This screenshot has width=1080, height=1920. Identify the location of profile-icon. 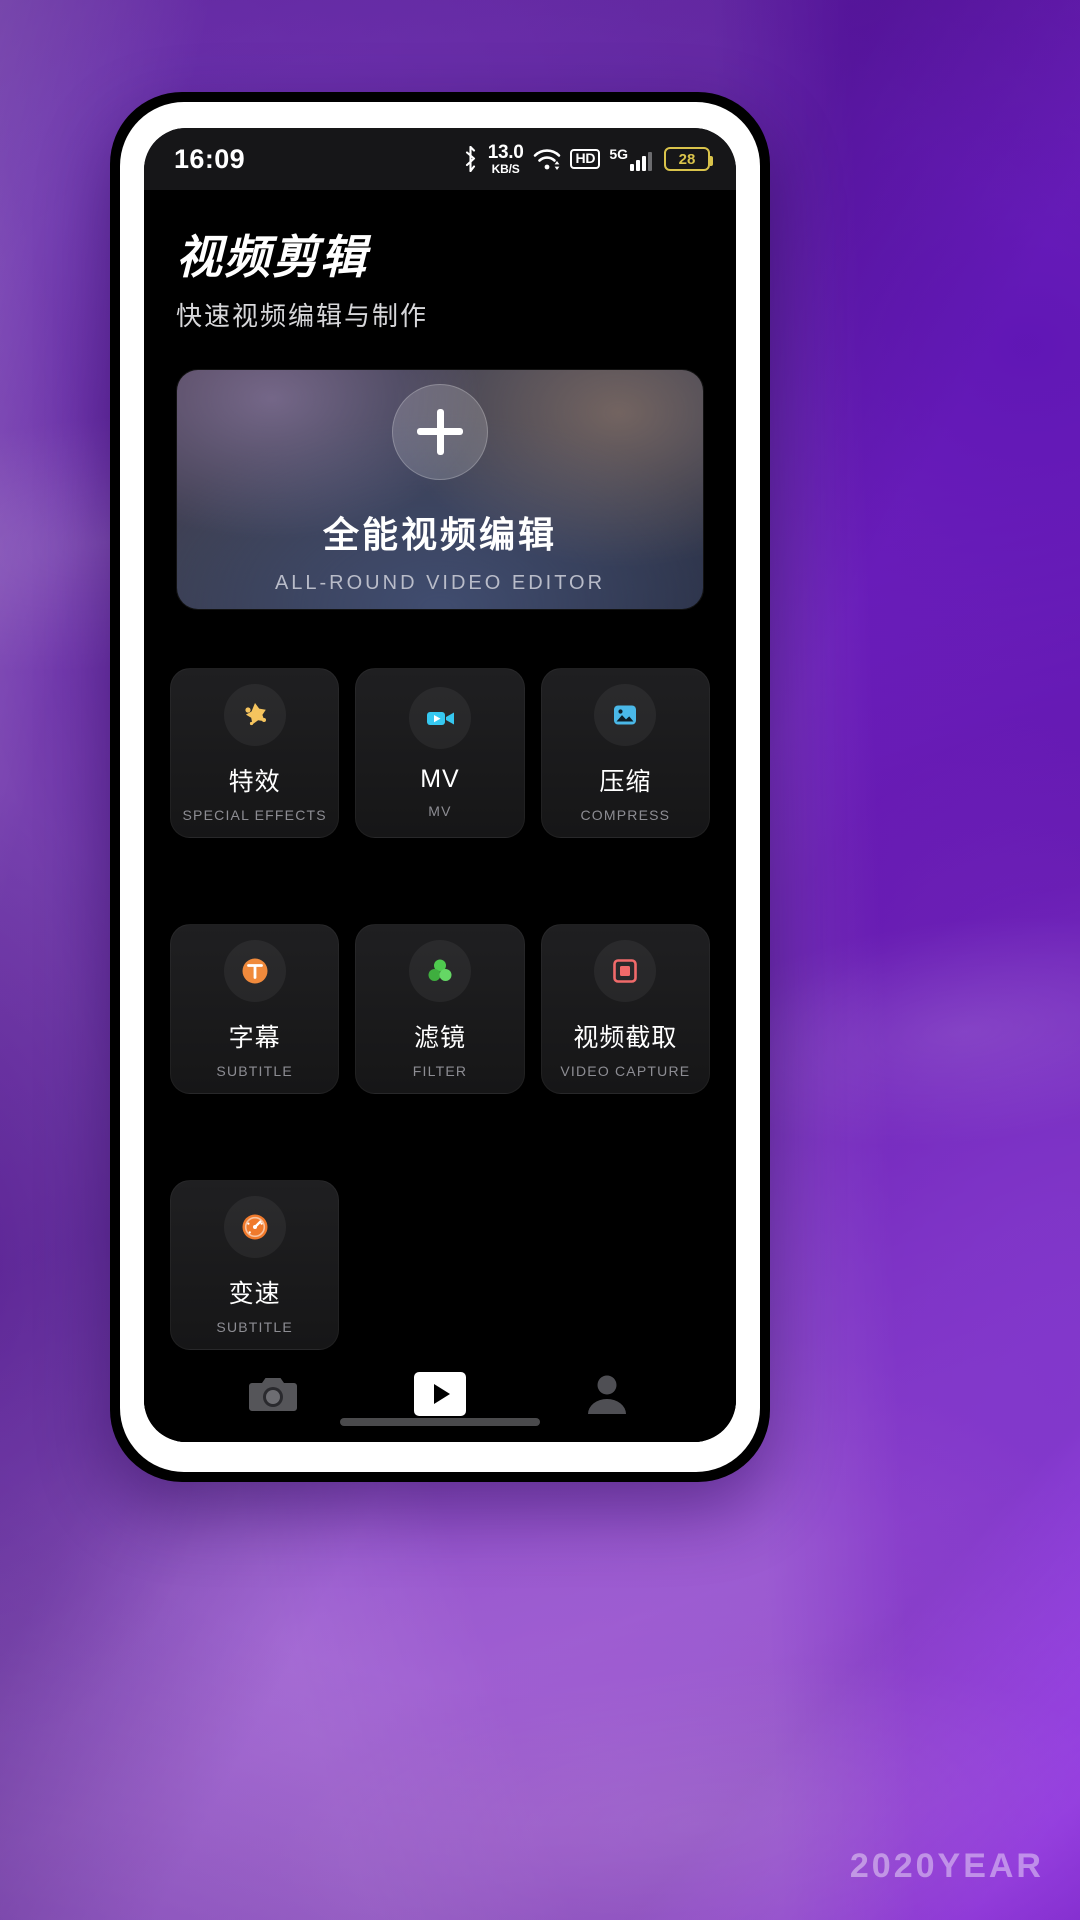
(607, 1396).